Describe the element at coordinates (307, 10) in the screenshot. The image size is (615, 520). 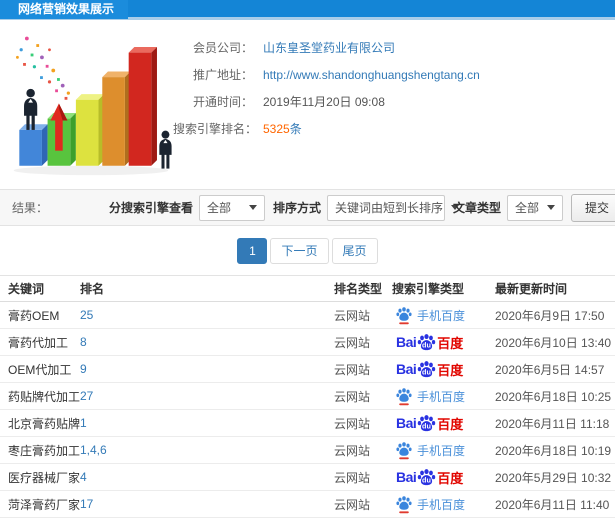
I see `topbar: 网络营销效果展示` at that location.